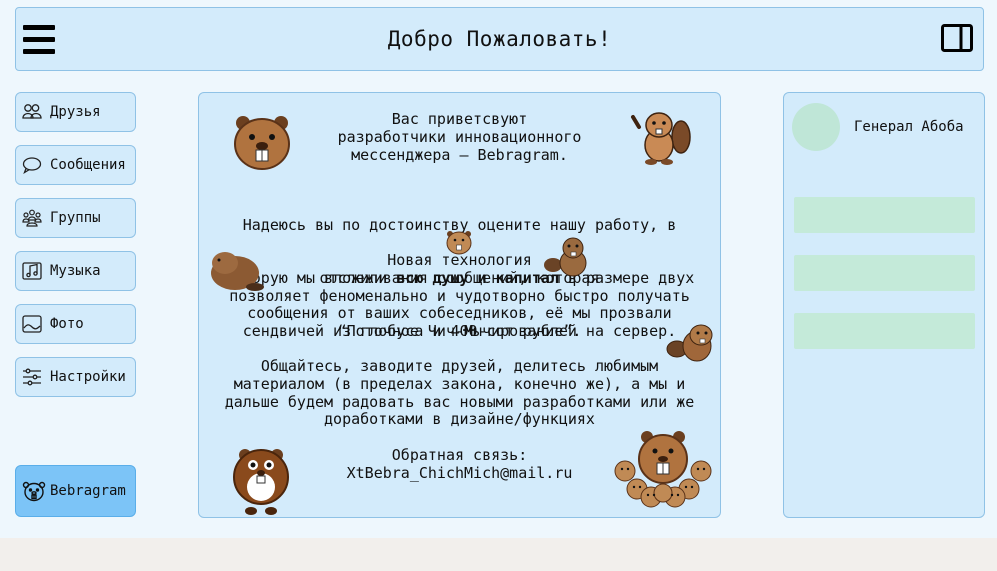 This screenshot has width=997, height=571. Describe the element at coordinates (32, 165) in the screenshot. I see `chat-bubble-icon` at that location.